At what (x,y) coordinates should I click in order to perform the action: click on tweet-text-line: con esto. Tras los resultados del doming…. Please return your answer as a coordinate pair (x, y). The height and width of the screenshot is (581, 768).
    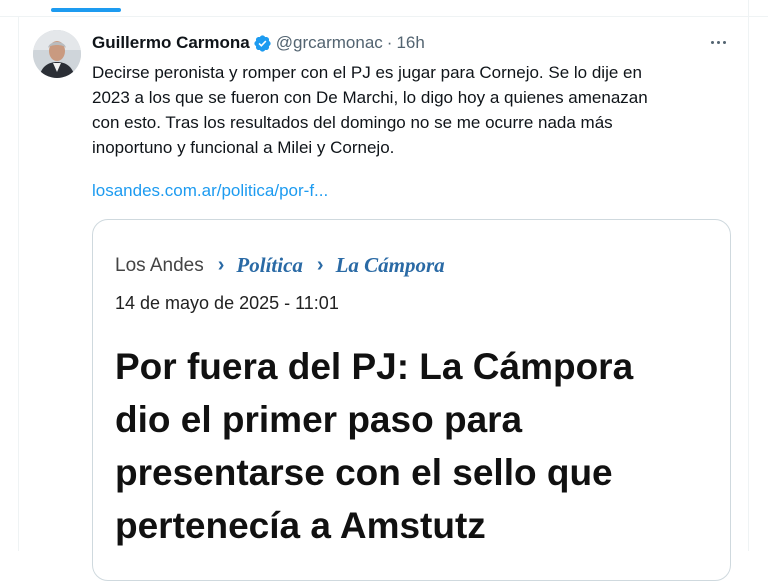
    Looking at the image, I should click on (352, 122).